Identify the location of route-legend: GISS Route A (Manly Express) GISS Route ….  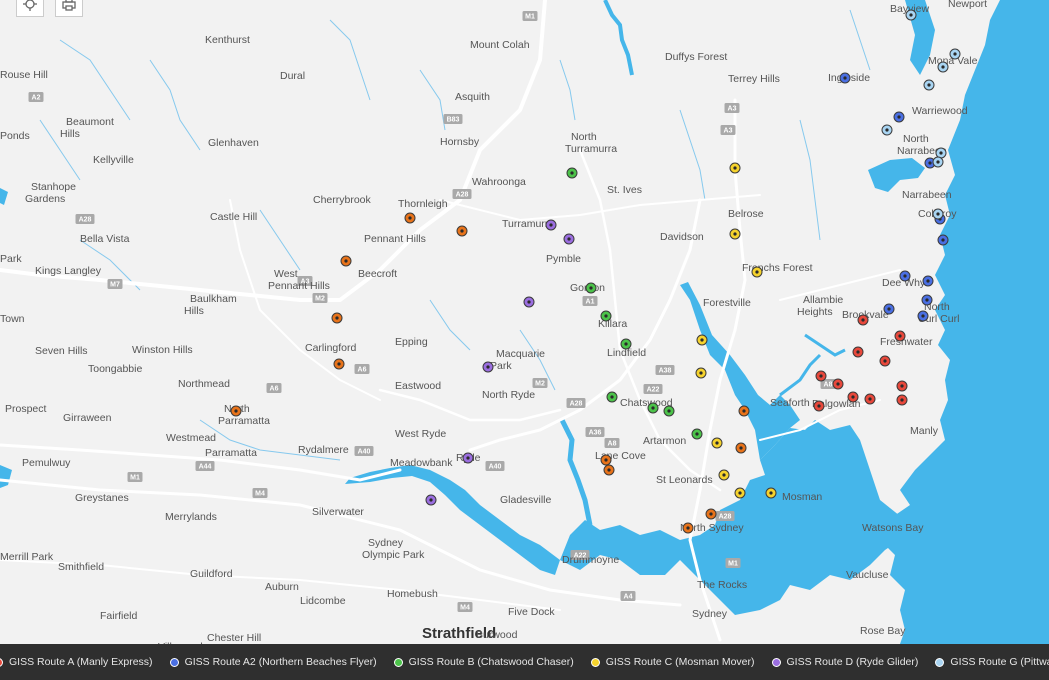
(524, 662).